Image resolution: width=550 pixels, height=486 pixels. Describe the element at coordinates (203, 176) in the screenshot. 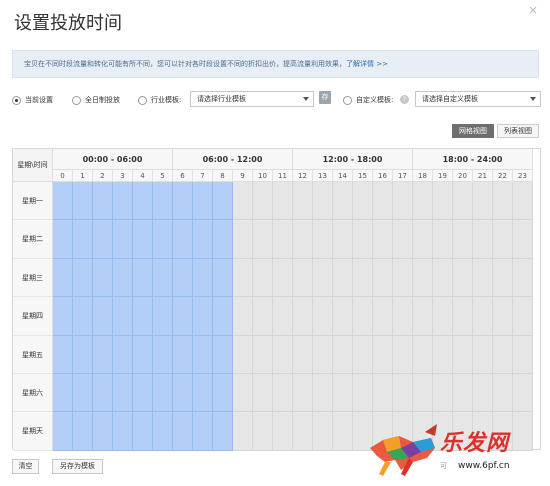

I see `hour-header: 7` at that location.